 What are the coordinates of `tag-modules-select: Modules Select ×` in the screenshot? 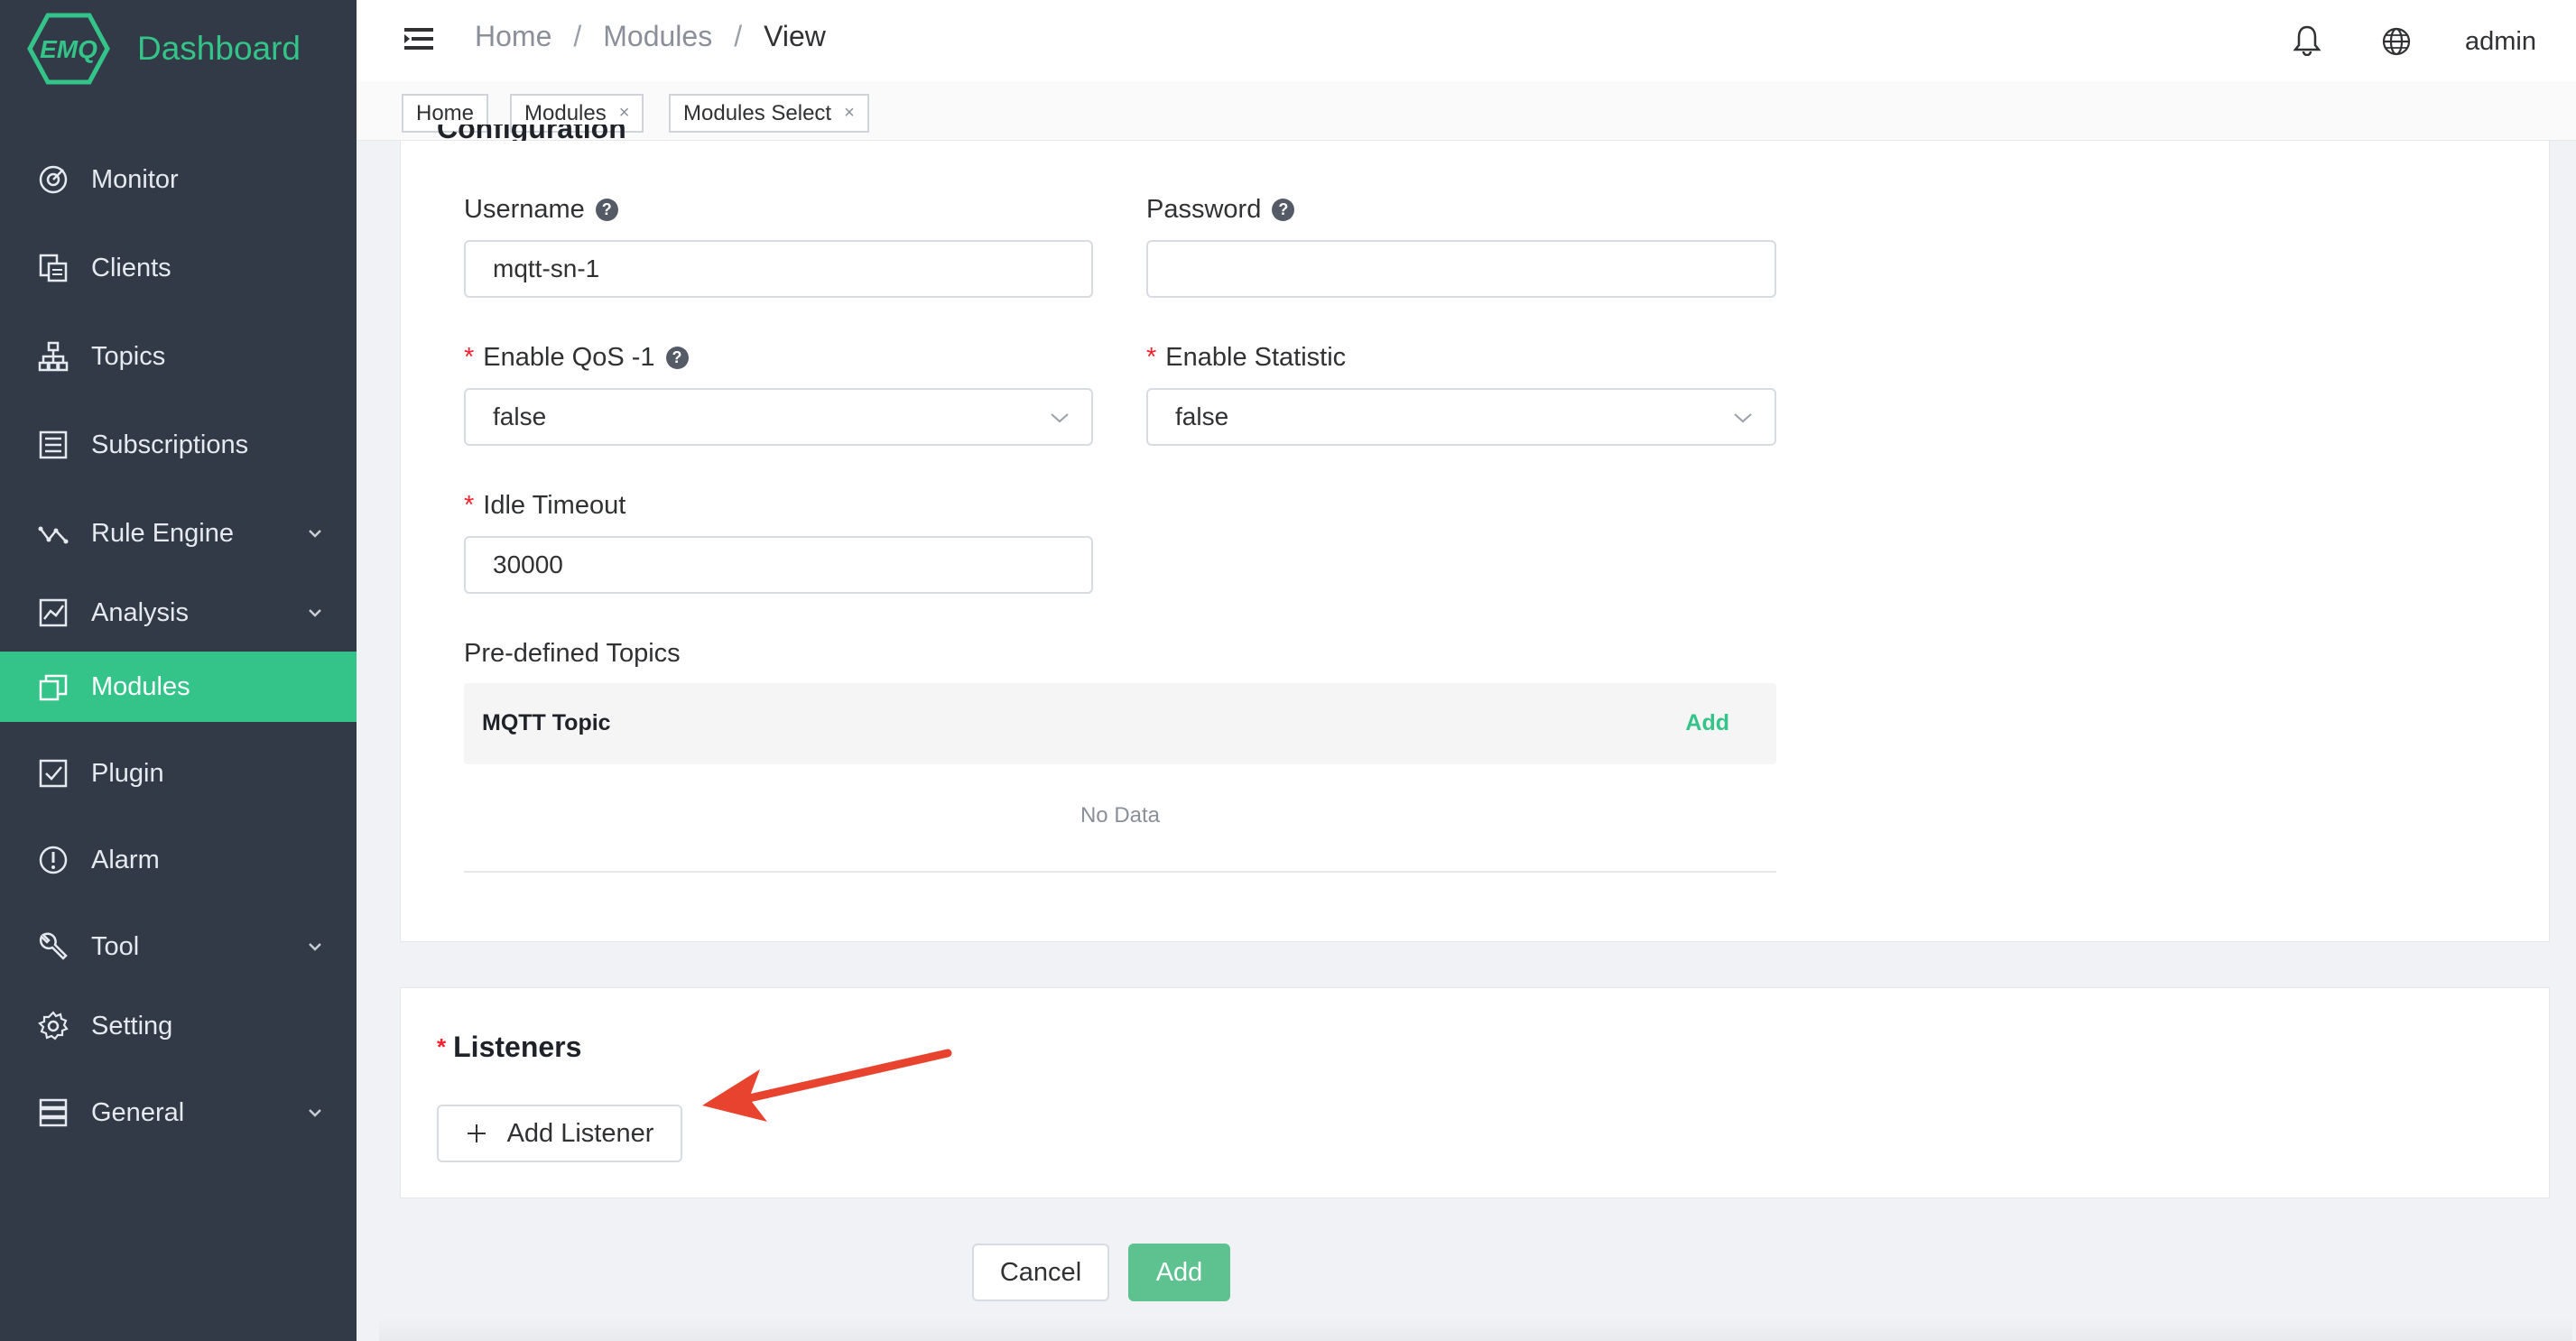 It's located at (769, 113).